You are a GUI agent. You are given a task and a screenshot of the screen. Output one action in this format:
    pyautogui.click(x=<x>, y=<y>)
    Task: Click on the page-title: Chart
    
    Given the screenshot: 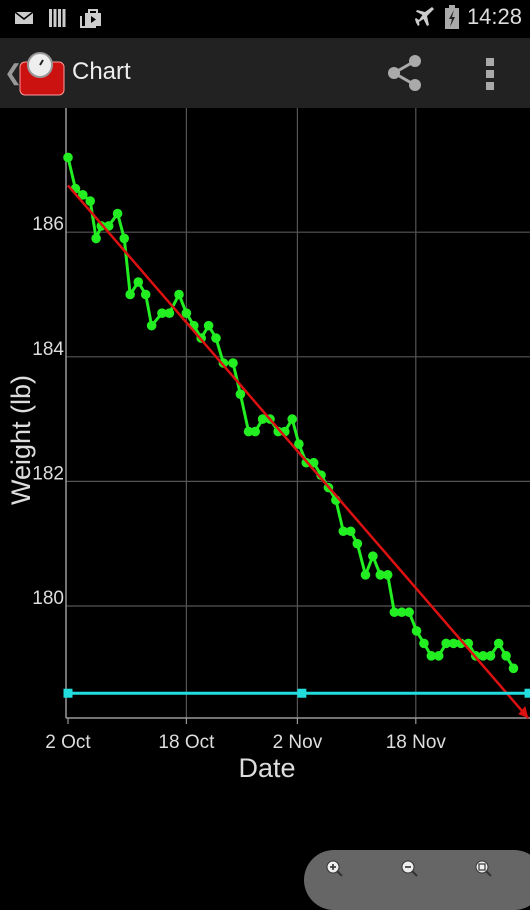 What is the action you would take?
    pyautogui.click(x=101, y=71)
    